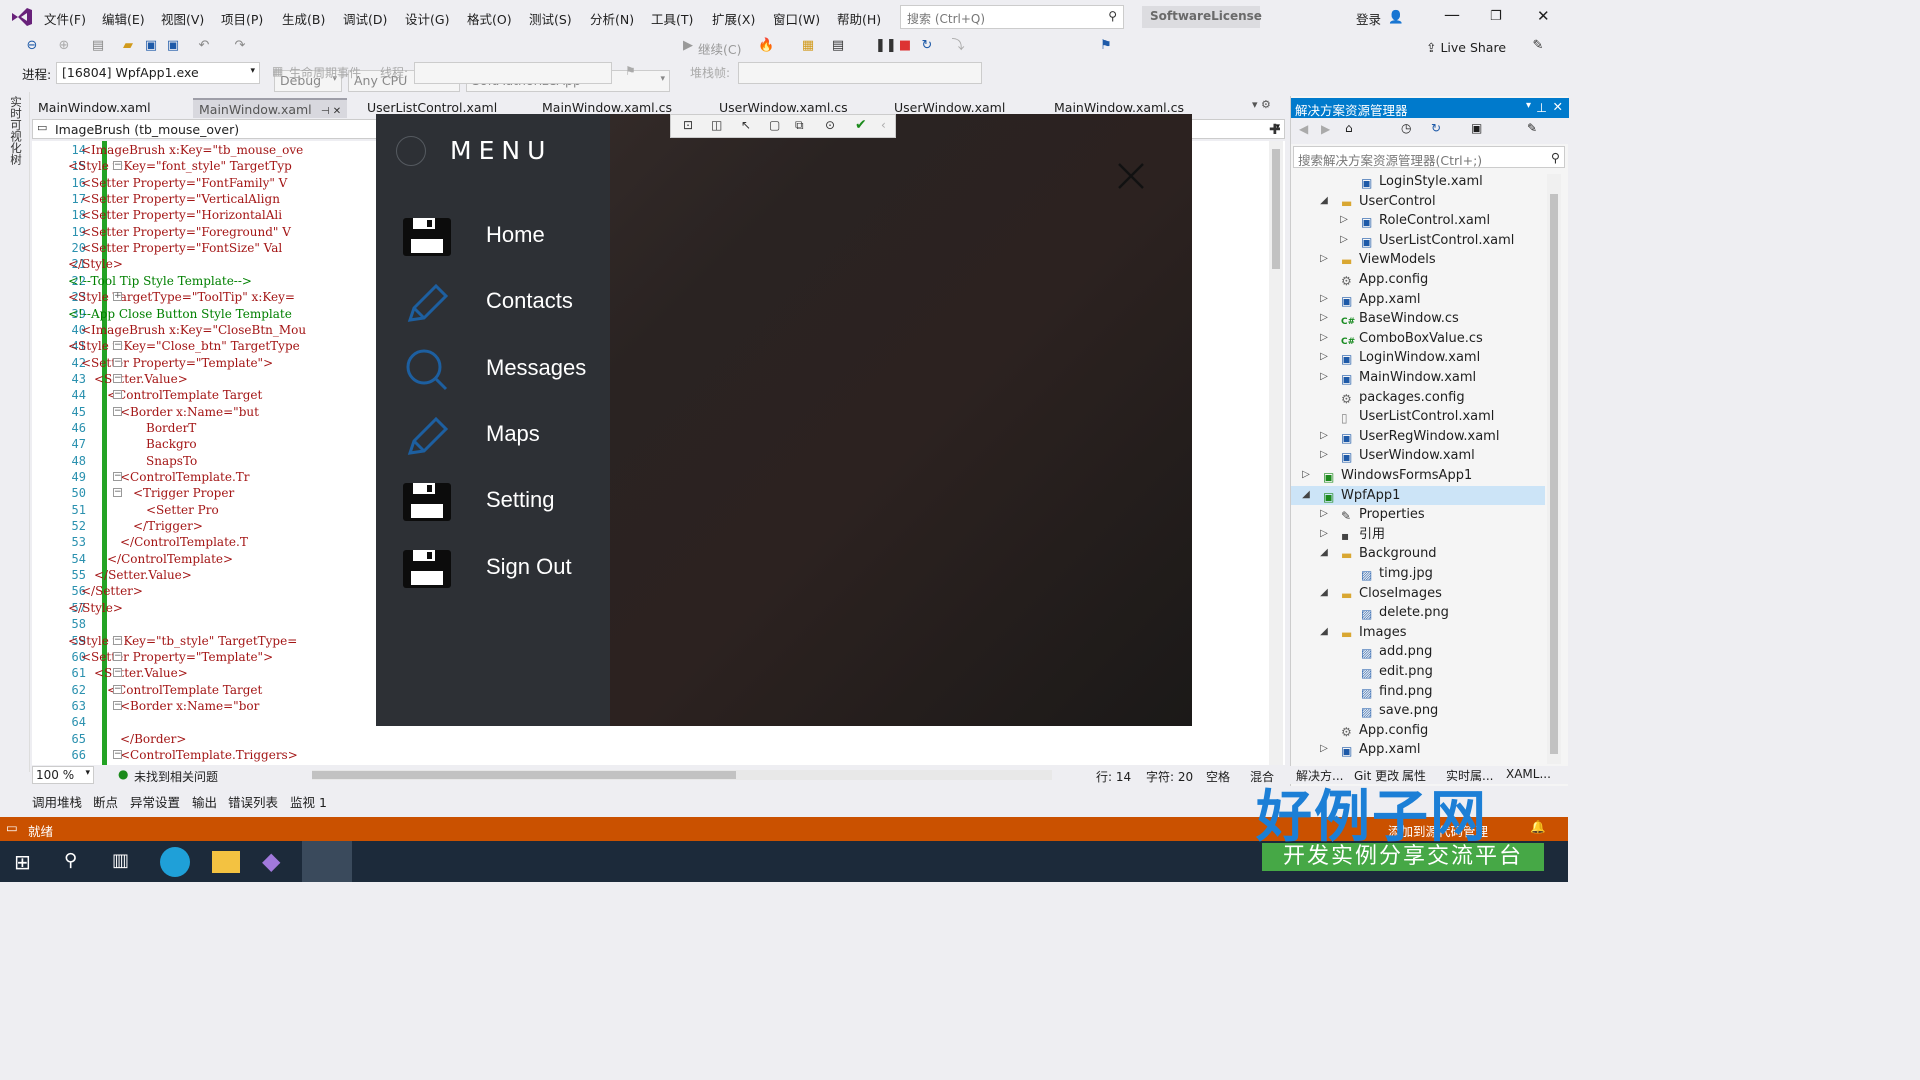 This screenshot has height=1080, width=1920. I want to click on thread-dropdown, so click(513, 73).